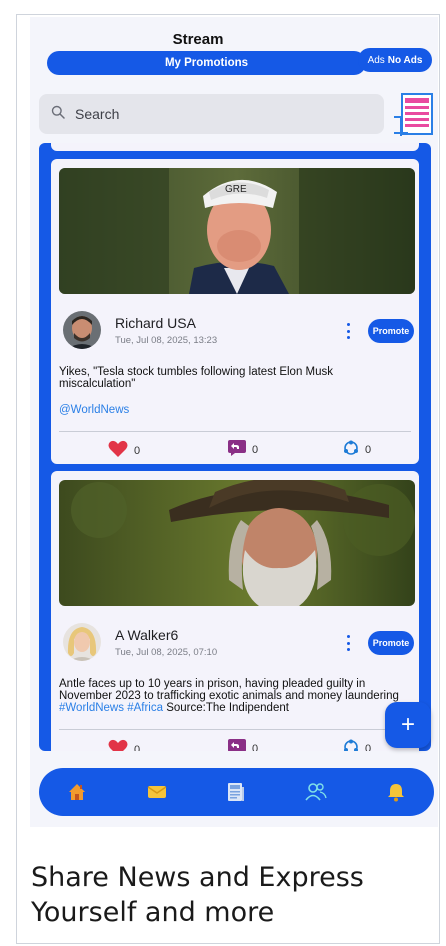 The image size is (446, 946). Describe the element at coordinates (198, 39) in the screenshot. I see `page-title: Stream` at that location.